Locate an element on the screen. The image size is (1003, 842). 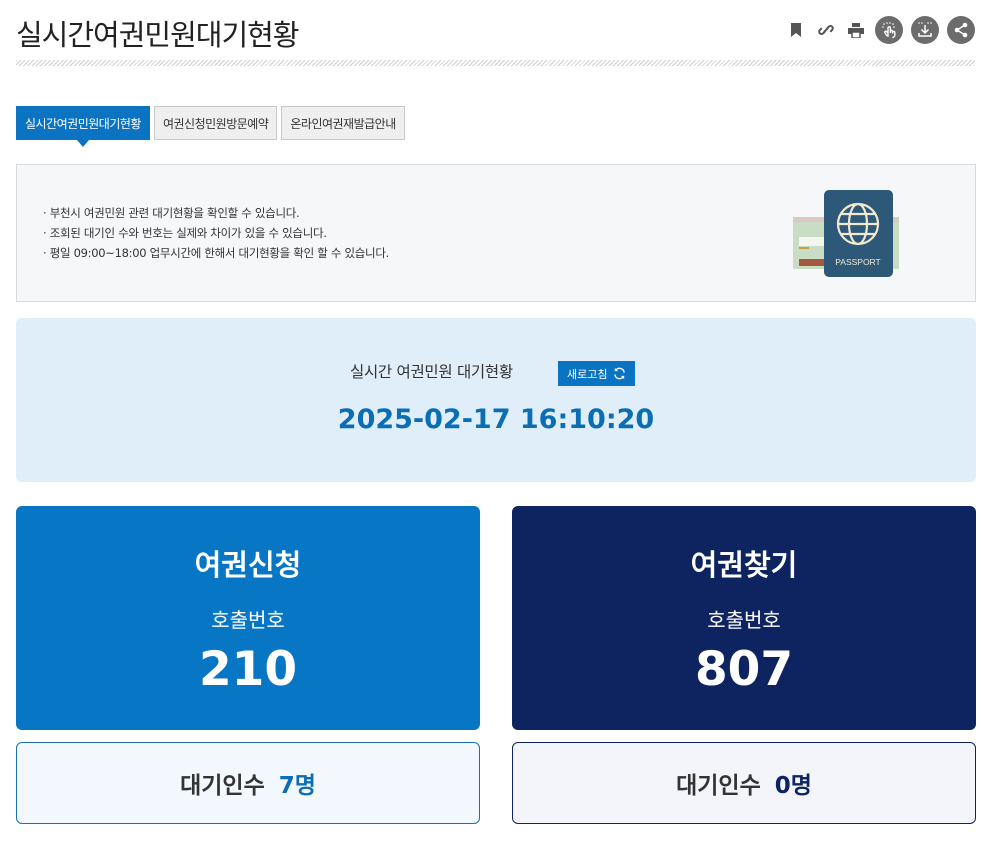
find-waiting-label: 대기인수 is located at coordinates (718, 786).